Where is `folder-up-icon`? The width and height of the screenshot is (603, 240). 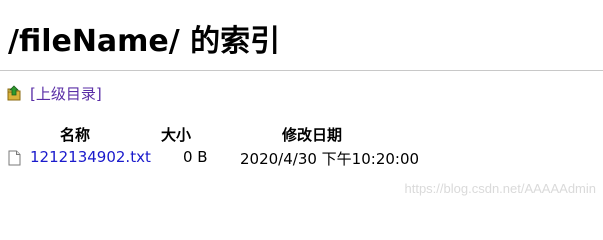
folder-up-icon is located at coordinates (14, 93).